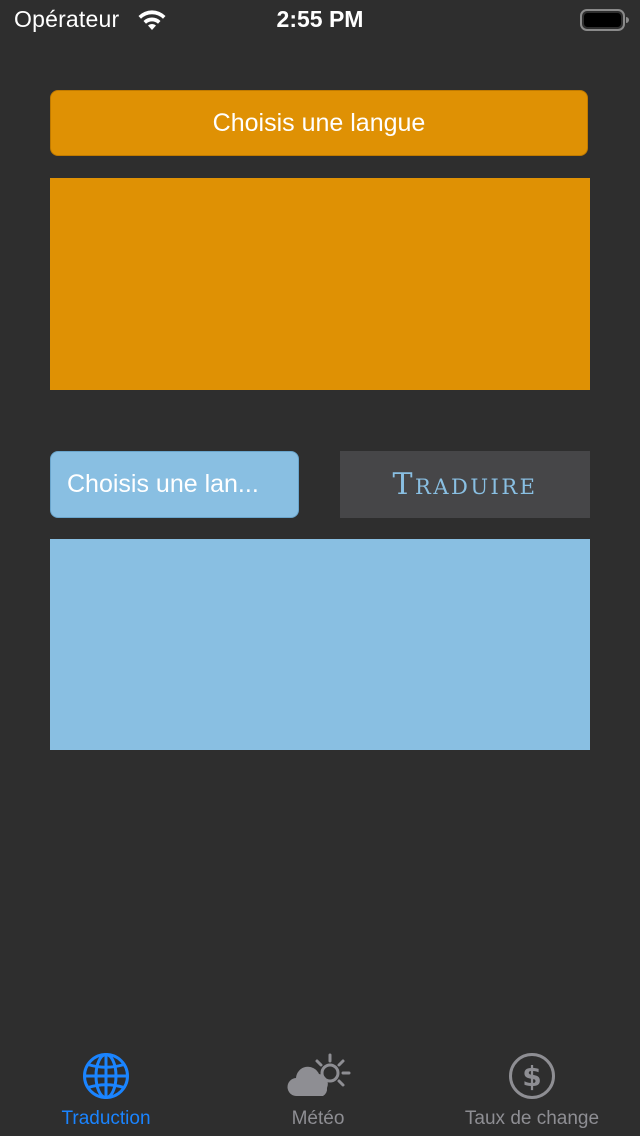  I want to click on source-language-button: Choisis une langue, so click(319, 123).